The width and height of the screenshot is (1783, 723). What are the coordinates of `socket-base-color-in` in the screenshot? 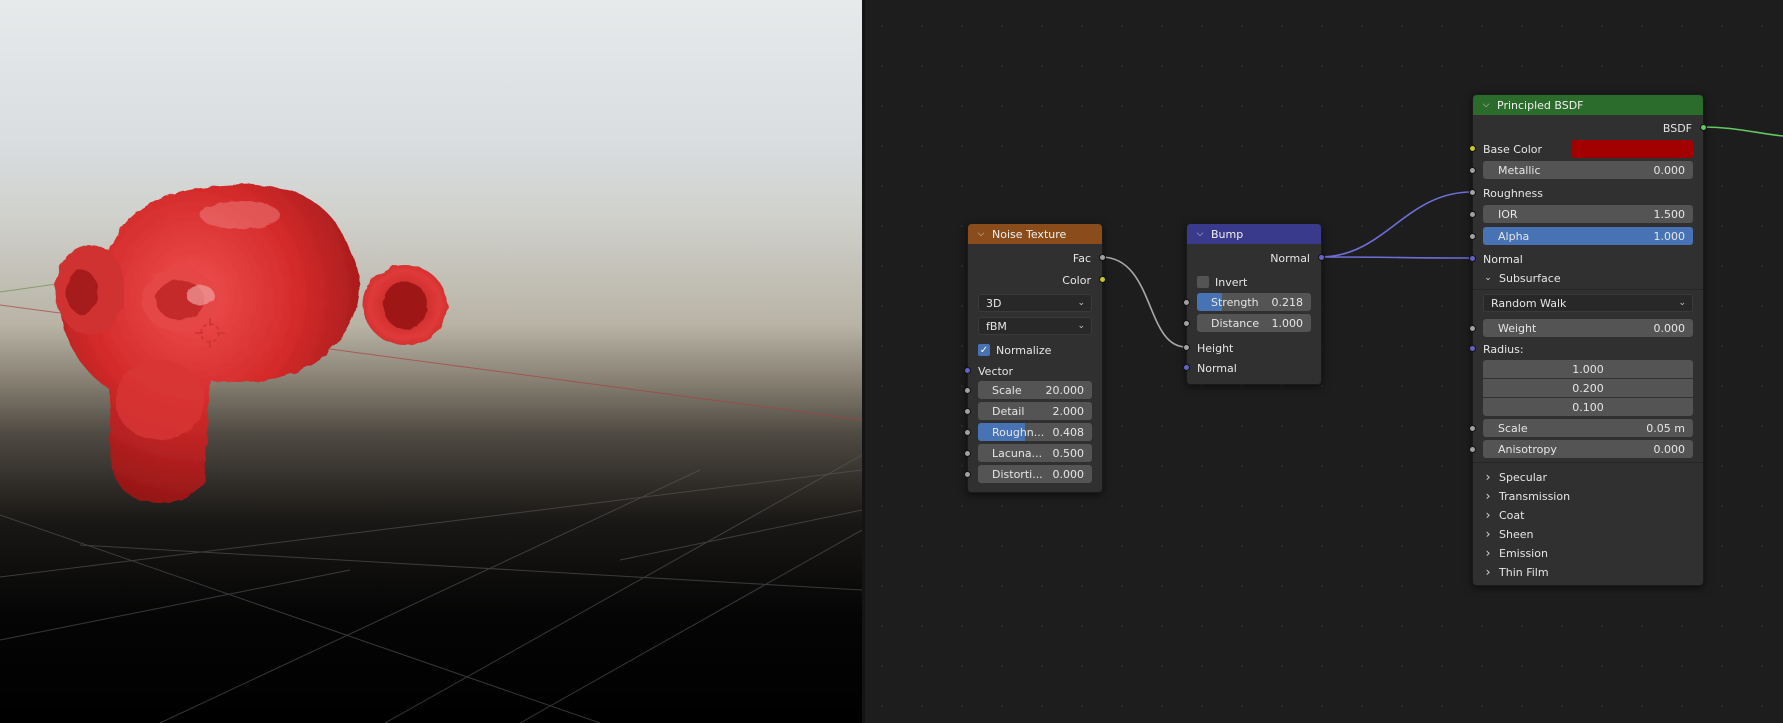 It's located at (1472, 148).